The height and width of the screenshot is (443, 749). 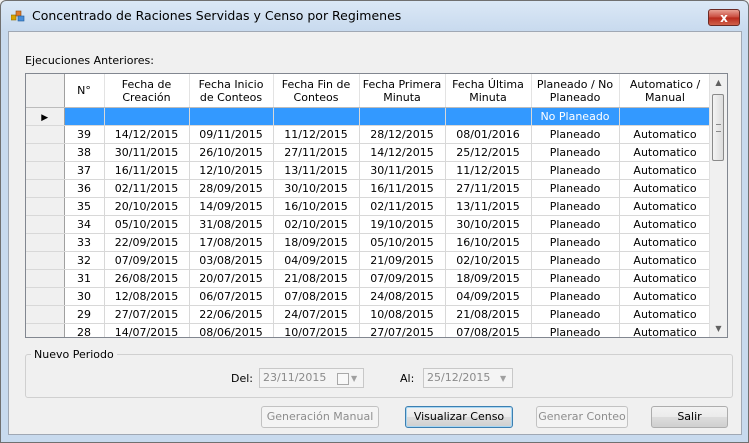 I want to click on table-cell: 19/10/2015, so click(x=402, y=224).